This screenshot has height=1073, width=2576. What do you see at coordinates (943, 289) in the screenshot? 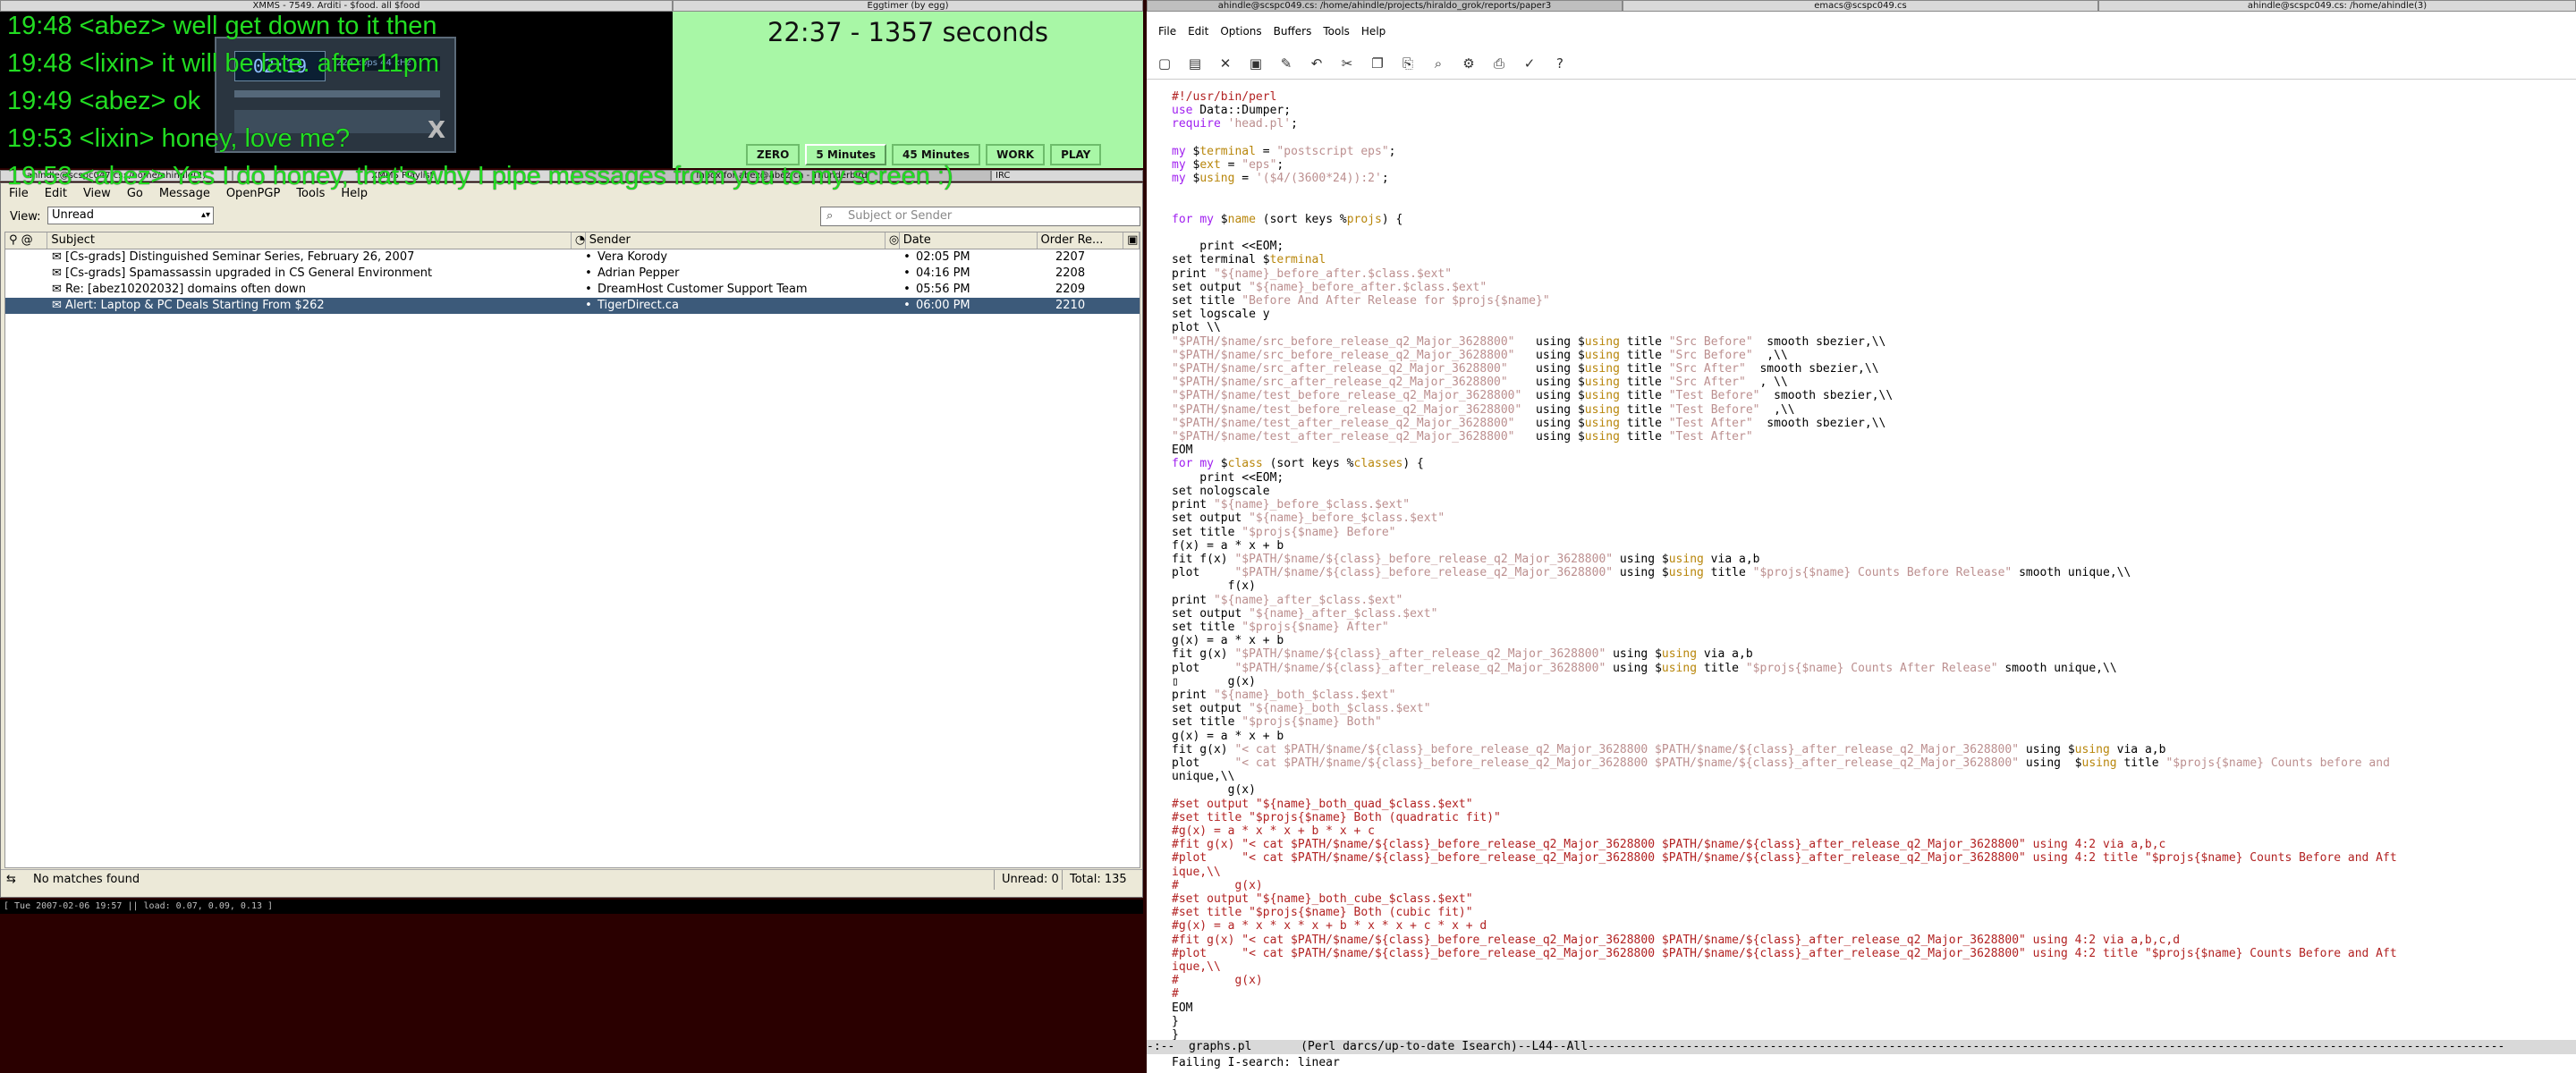
I see `row-date: 05:56 PM` at bounding box center [943, 289].